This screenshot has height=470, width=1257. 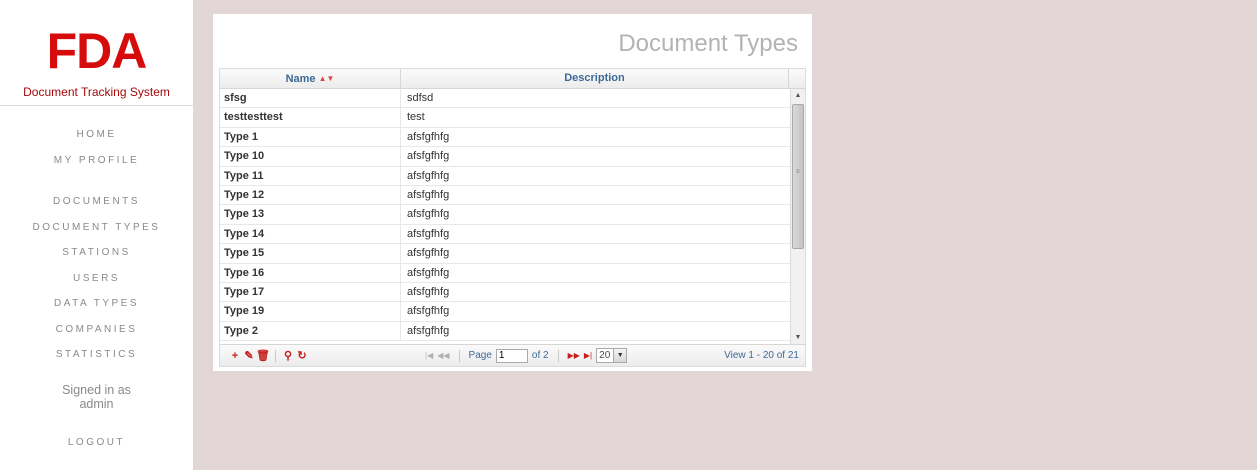 I want to click on grid-scrollbar: ▲ ≡ ▼, so click(x=797, y=217).